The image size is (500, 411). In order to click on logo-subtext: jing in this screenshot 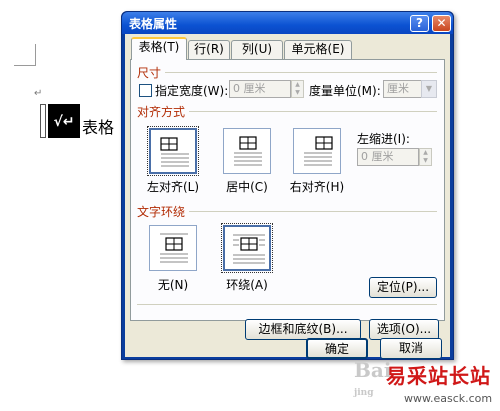, I will do `click(364, 393)`.